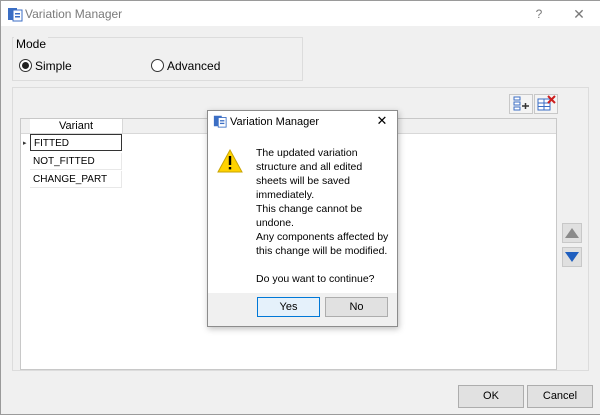  Describe the element at coordinates (326, 265) in the screenshot. I see `message-line` at that location.